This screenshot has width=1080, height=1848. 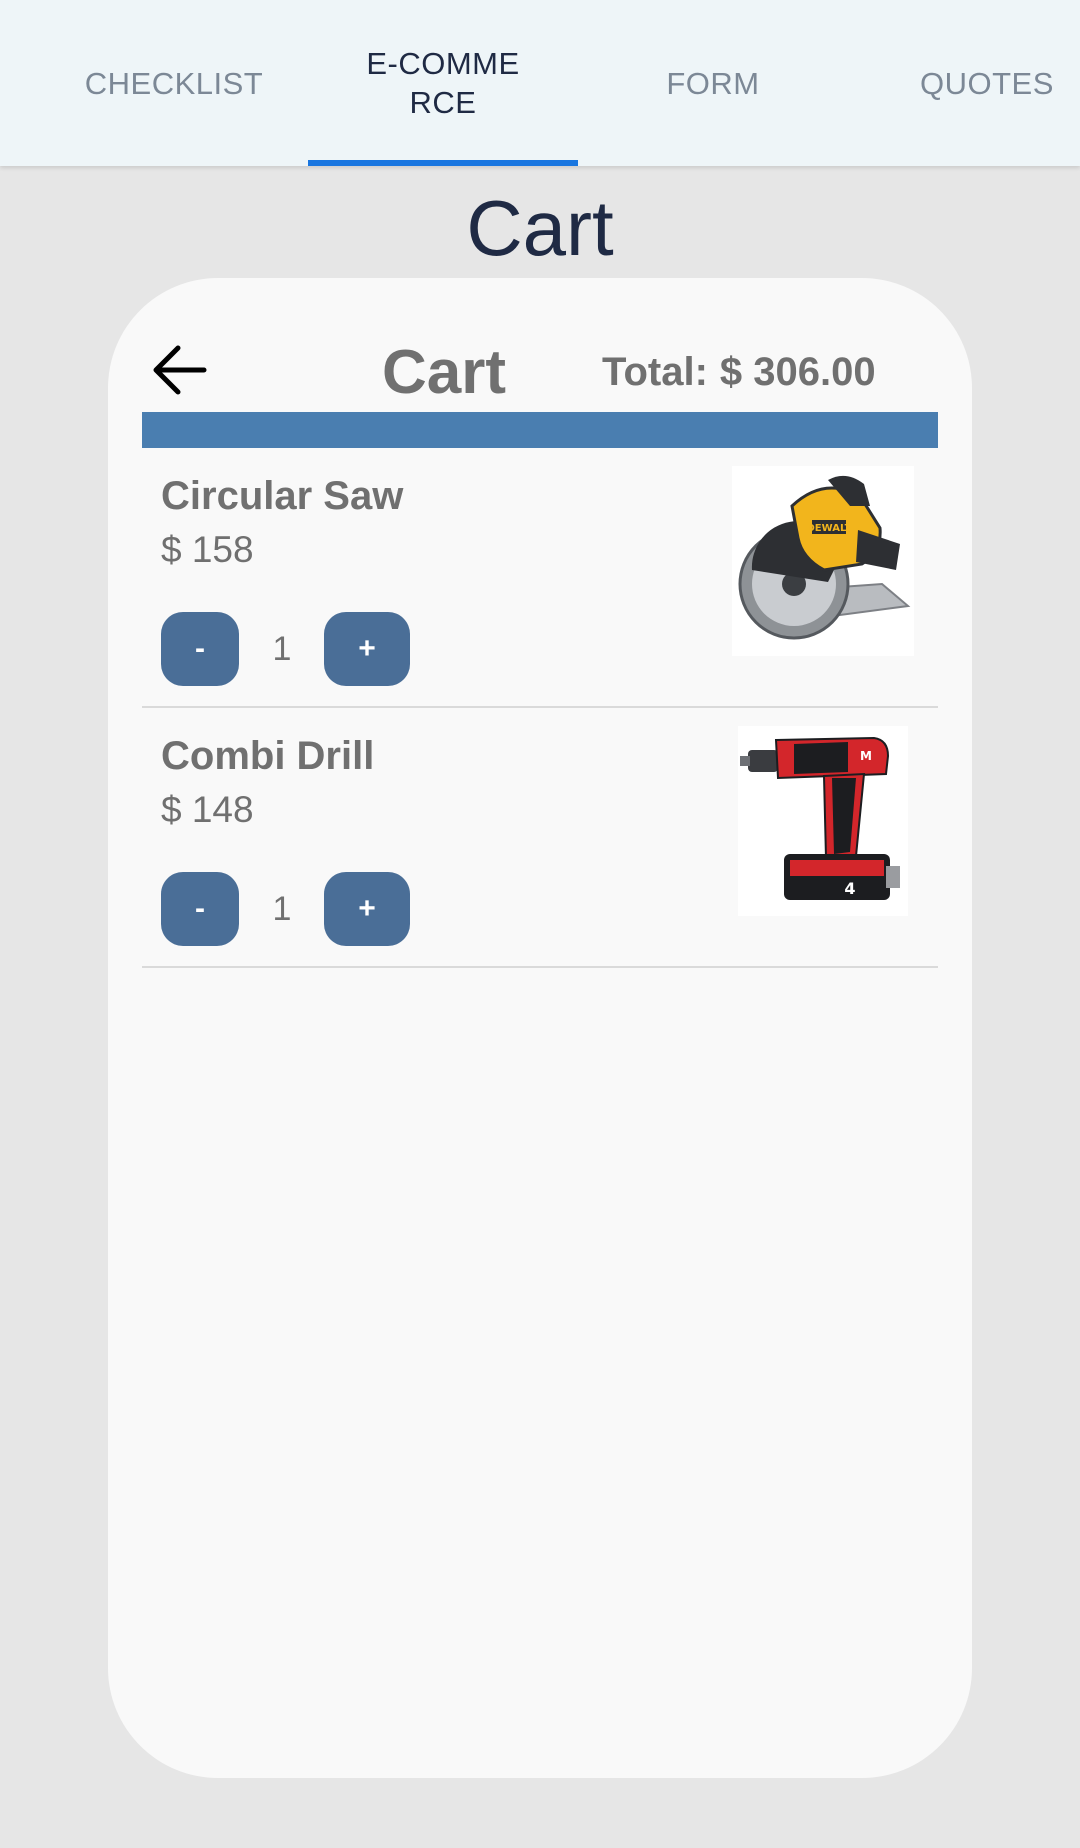 What do you see at coordinates (540, 578) in the screenshot?
I see `cart-item: Circular Saw $ 158 - 1 + DEWALT` at bounding box center [540, 578].